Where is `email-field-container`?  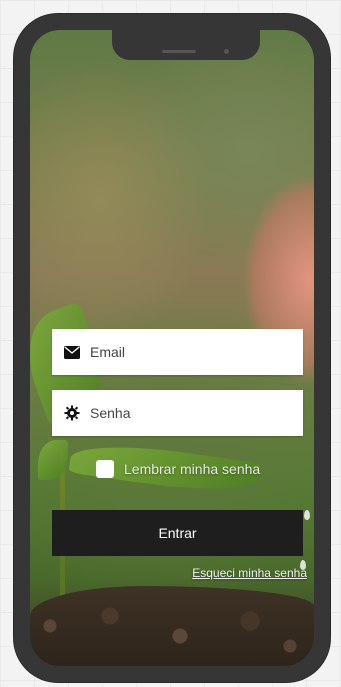 email-field-container is located at coordinates (177, 352).